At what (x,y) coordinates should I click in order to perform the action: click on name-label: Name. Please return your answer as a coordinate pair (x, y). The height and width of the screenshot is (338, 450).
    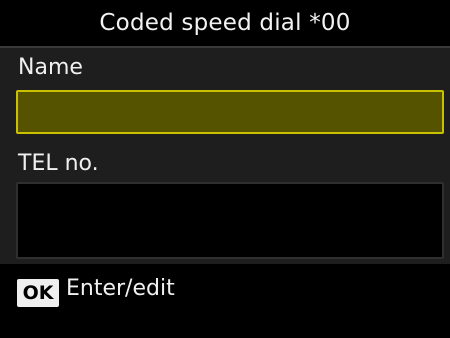
    Looking at the image, I should click on (50, 67).